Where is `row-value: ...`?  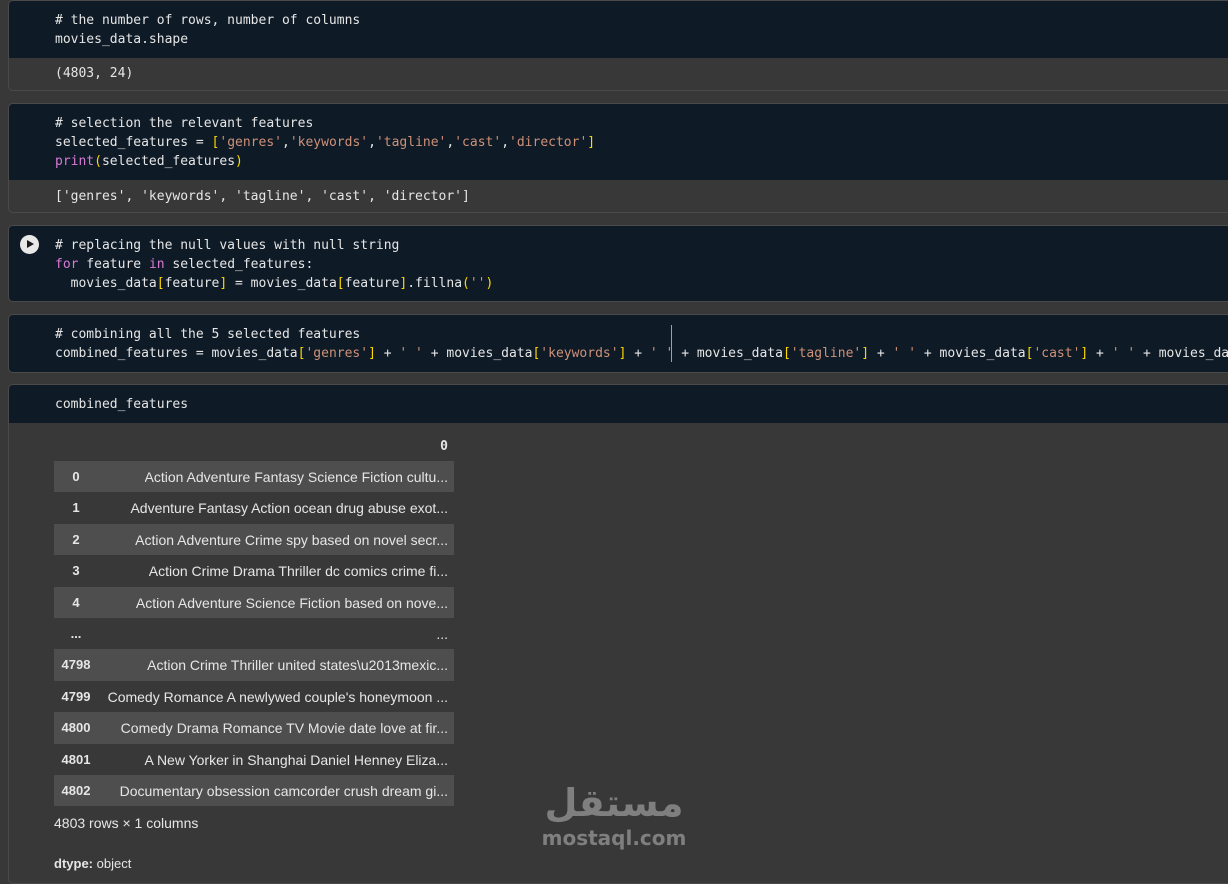 row-value: ... is located at coordinates (442, 633).